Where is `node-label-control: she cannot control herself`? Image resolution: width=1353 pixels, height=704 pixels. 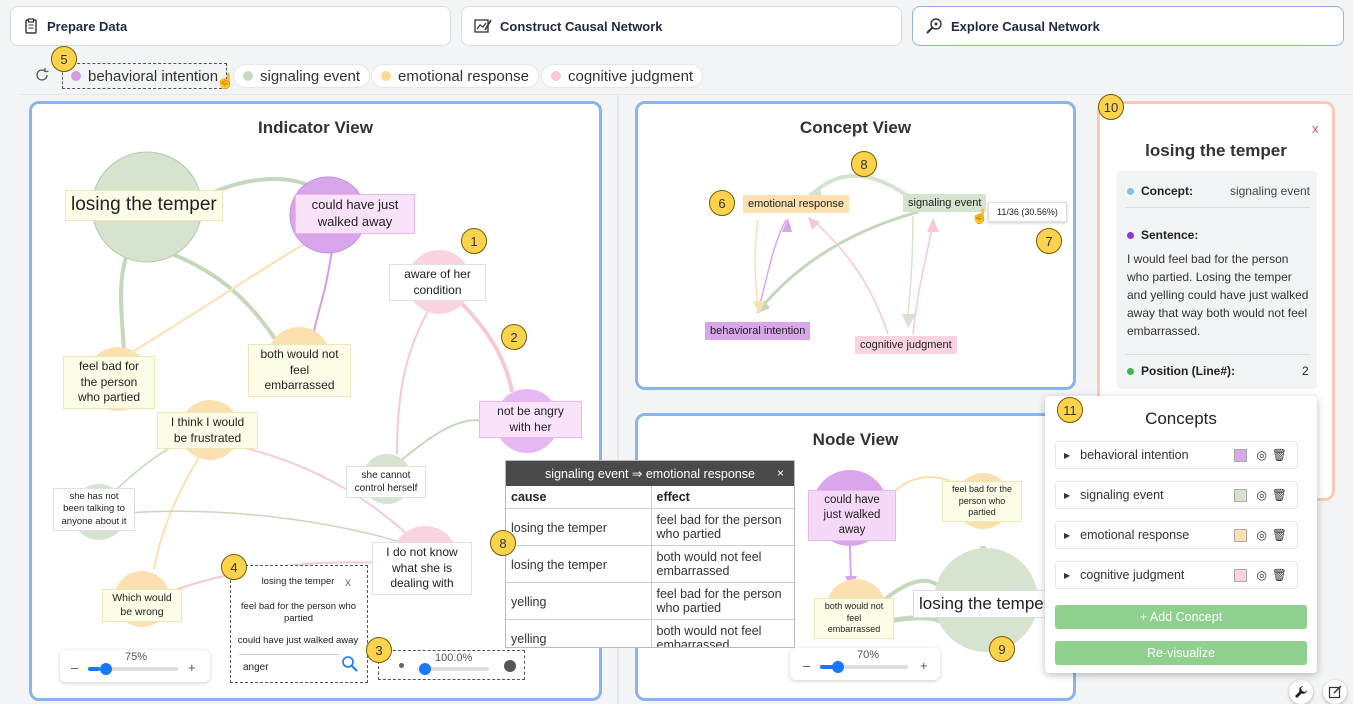
node-label-control: she cannot control herself is located at coordinates (386, 482).